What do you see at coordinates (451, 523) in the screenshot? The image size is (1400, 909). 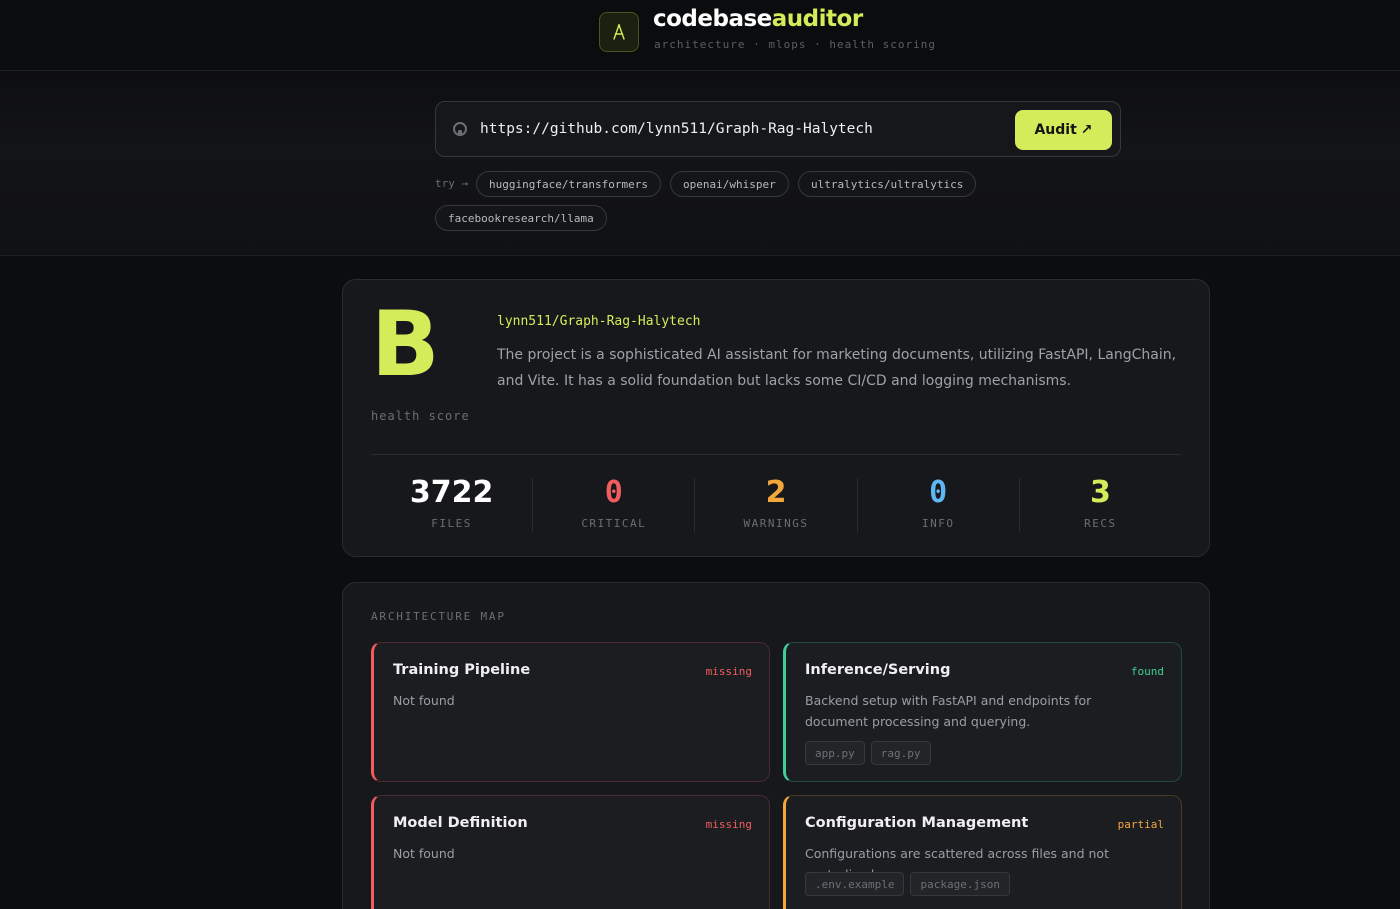 I see `stat-label: FILES` at bounding box center [451, 523].